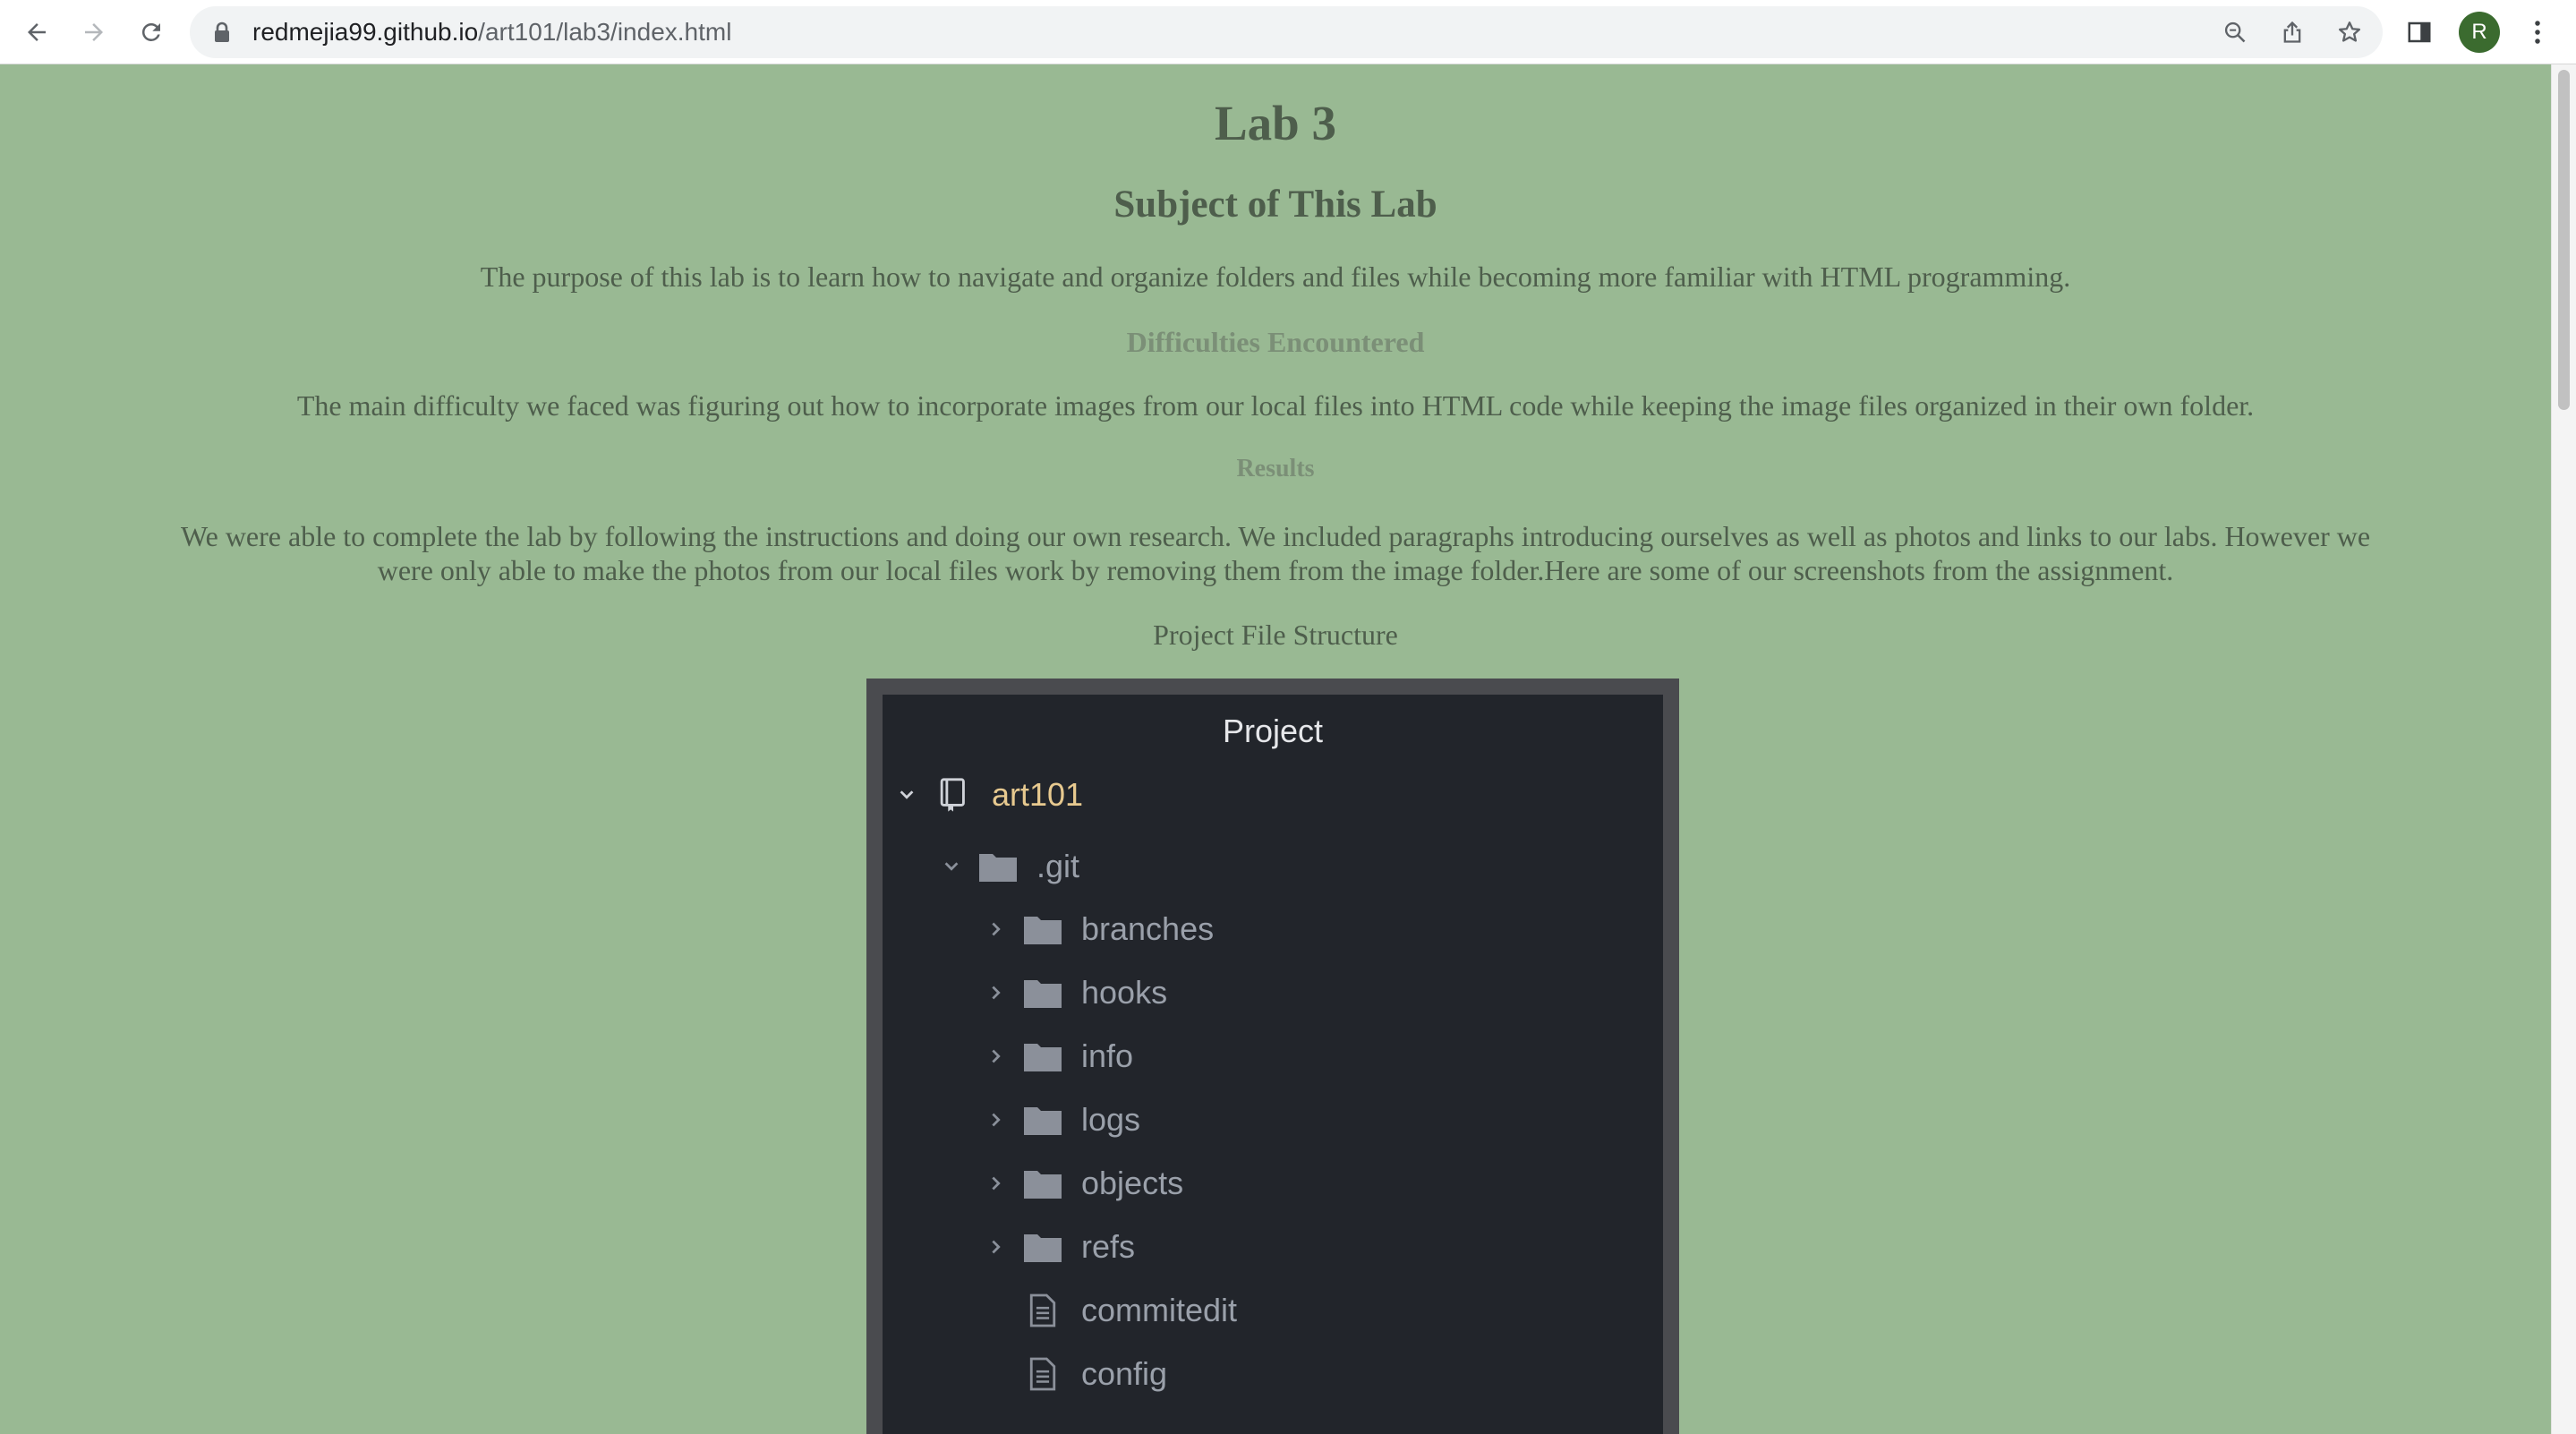 The image size is (2576, 1434). Describe the element at coordinates (988, 795) in the screenshot. I see `tree-row-art101: art101` at that location.